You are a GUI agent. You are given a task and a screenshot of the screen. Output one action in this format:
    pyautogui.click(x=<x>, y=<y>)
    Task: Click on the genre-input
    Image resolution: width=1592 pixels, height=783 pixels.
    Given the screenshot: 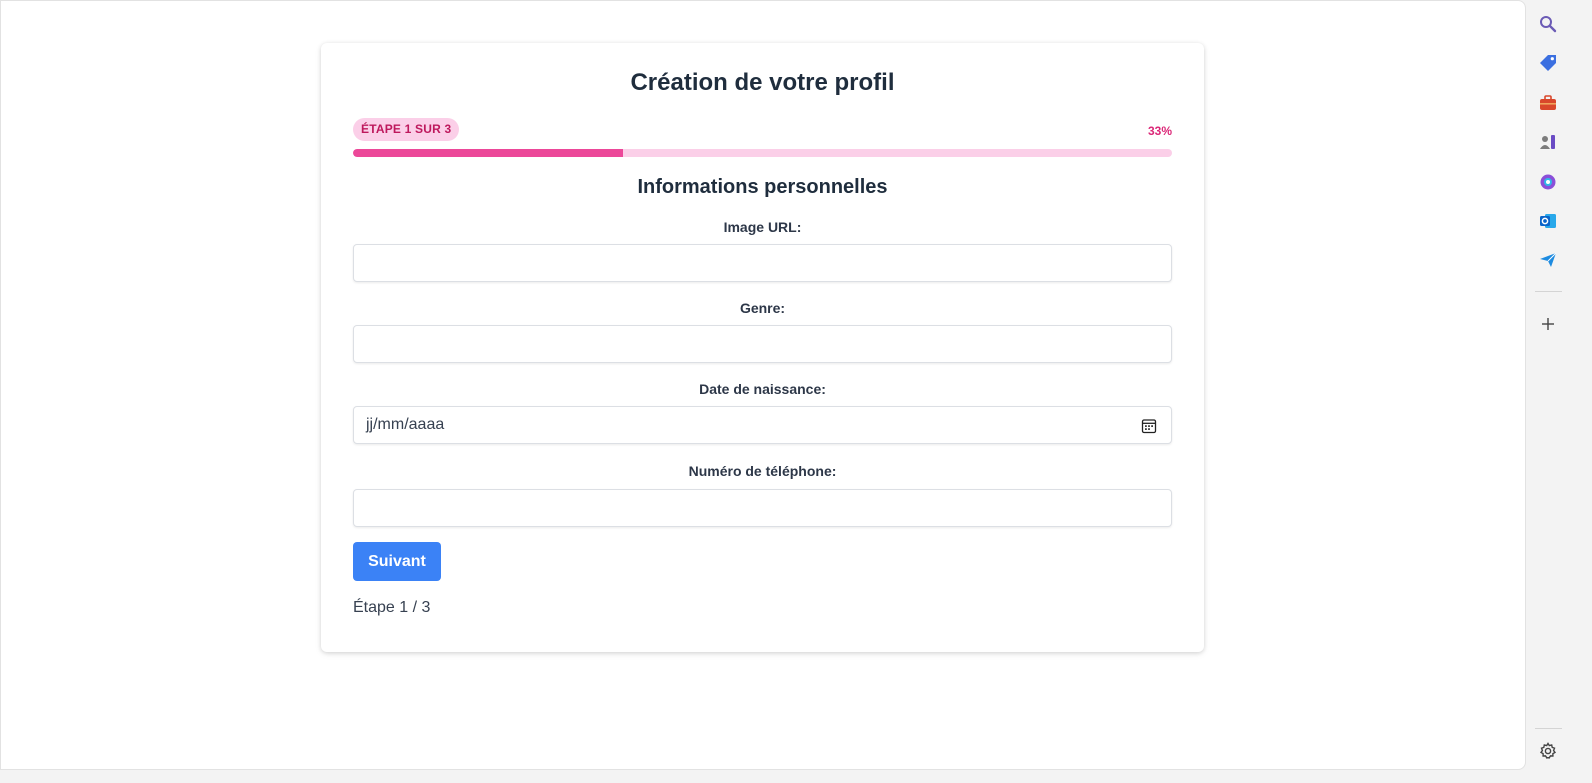 What is the action you would take?
    pyautogui.click(x=762, y=344)
    